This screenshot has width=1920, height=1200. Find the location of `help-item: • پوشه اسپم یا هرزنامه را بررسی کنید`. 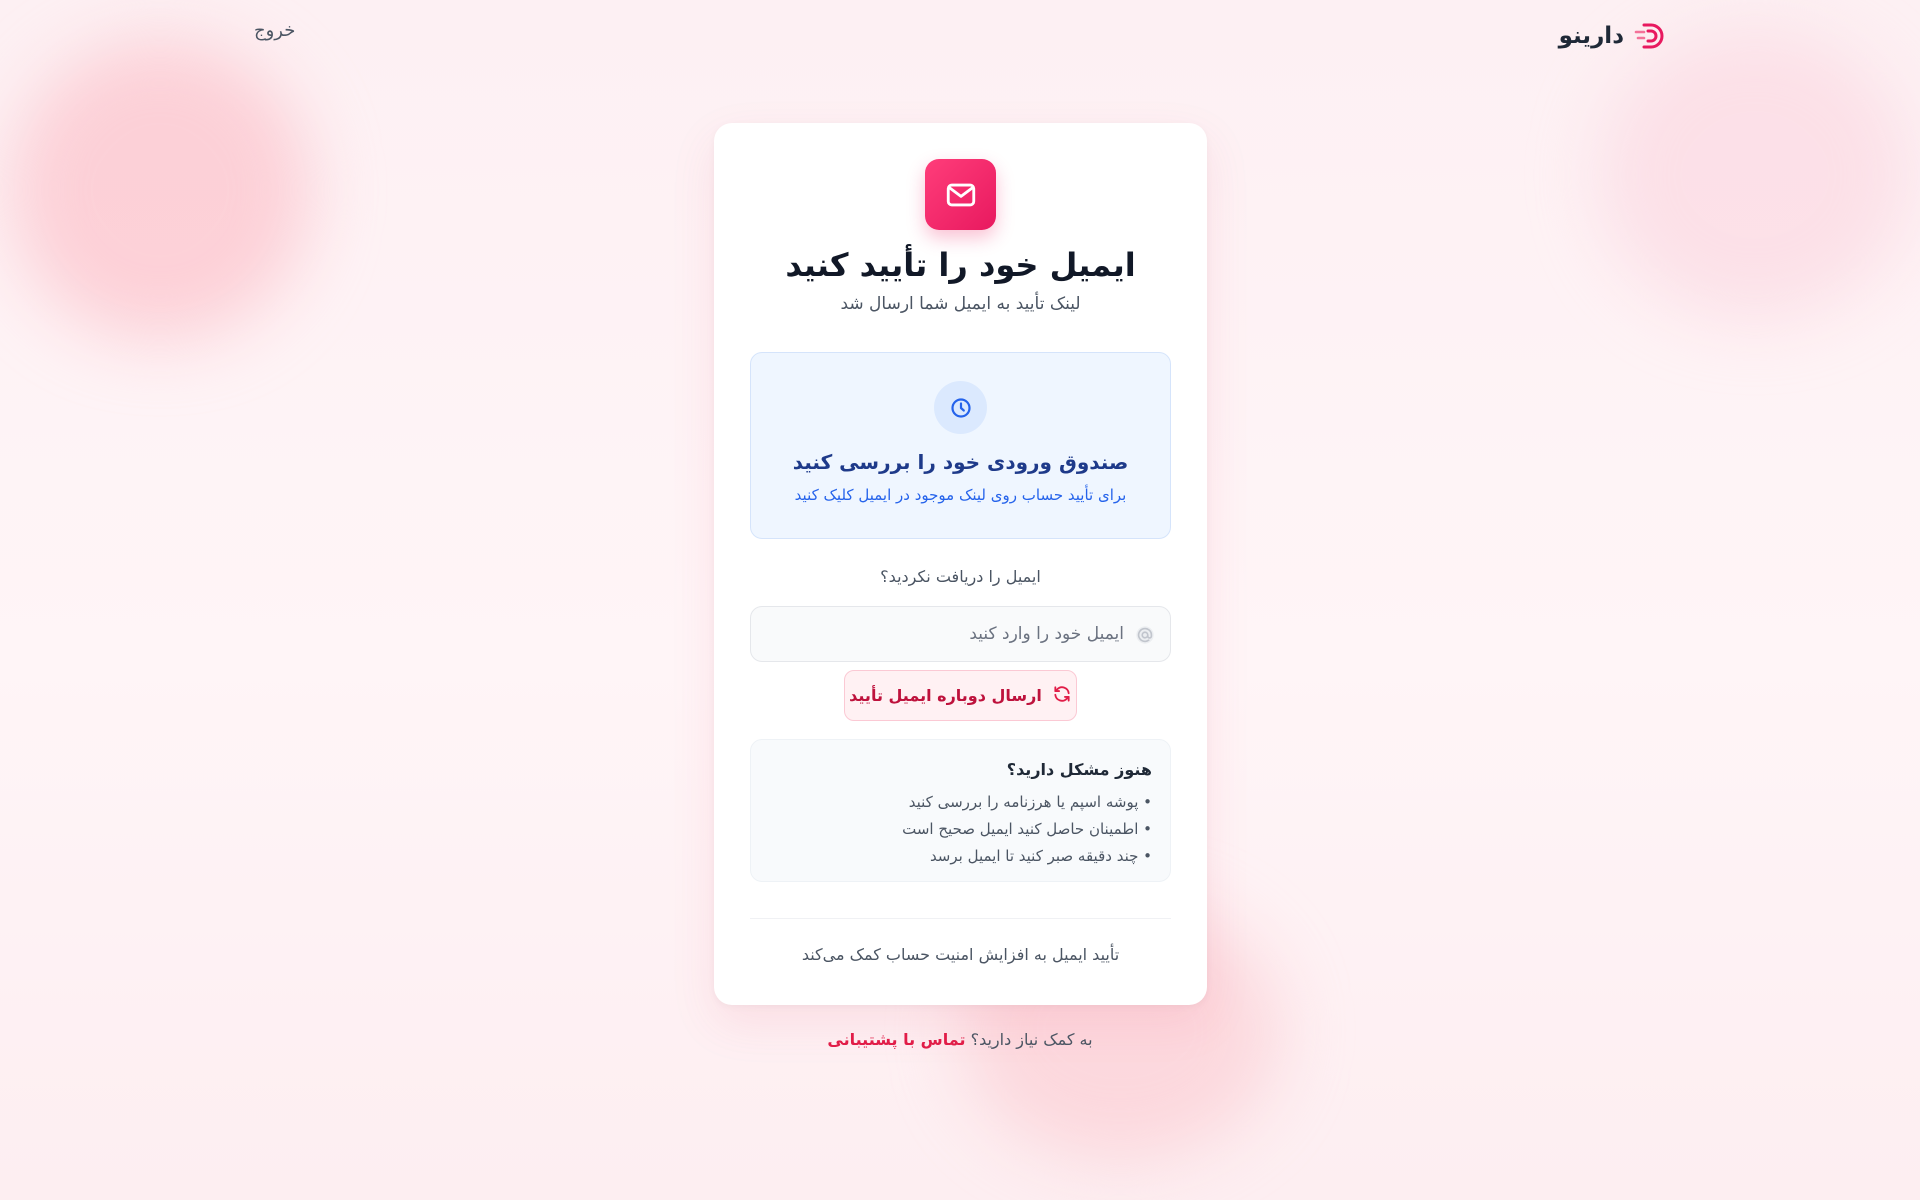

help-item: • پوشه اسپم یا هرزنامه را بررسی کنید is located at coordinates (1030, 802).